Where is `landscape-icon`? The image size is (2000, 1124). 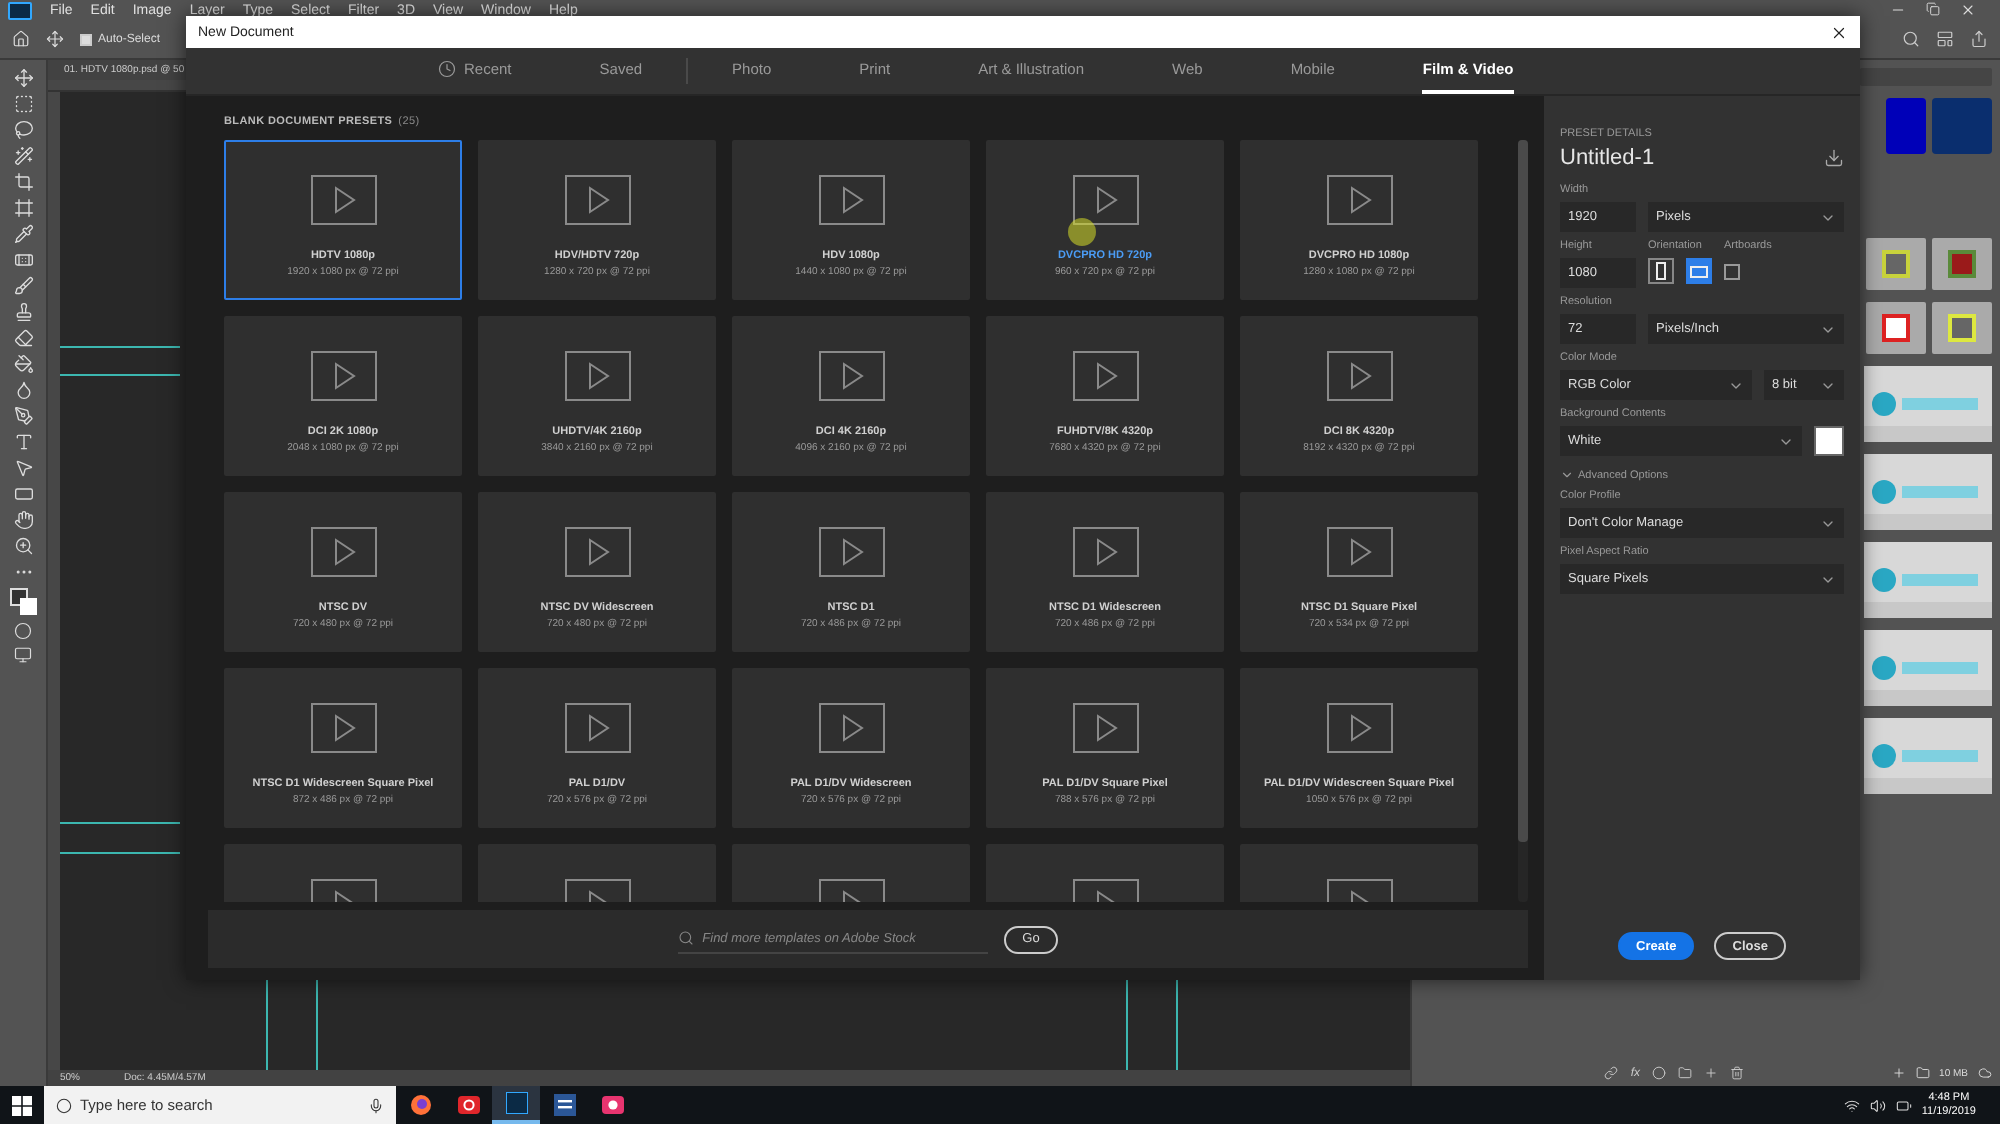
landscape-icon is located at coordinates (1699, 271).